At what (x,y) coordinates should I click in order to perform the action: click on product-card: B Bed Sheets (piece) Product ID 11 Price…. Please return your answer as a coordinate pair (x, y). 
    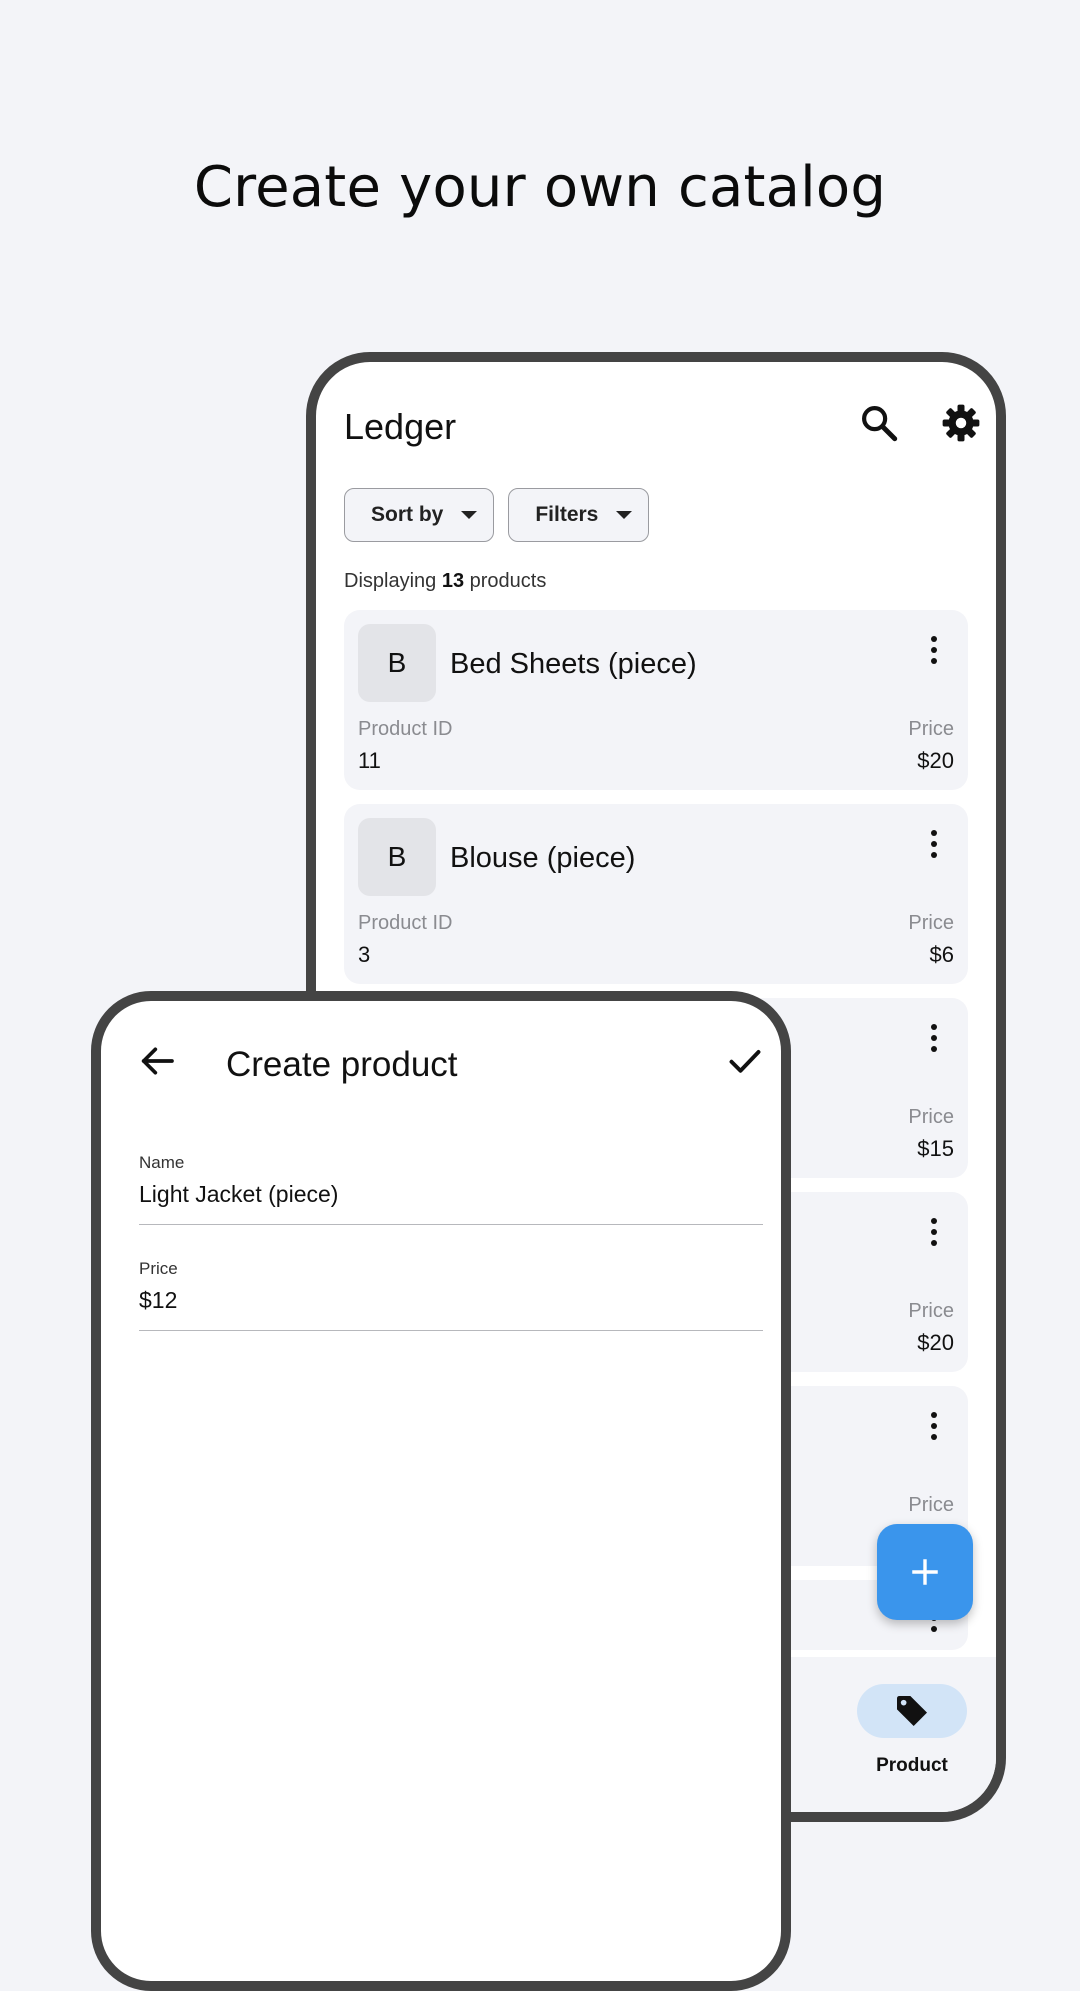
    Looking at the image, I should click on (656, 700).